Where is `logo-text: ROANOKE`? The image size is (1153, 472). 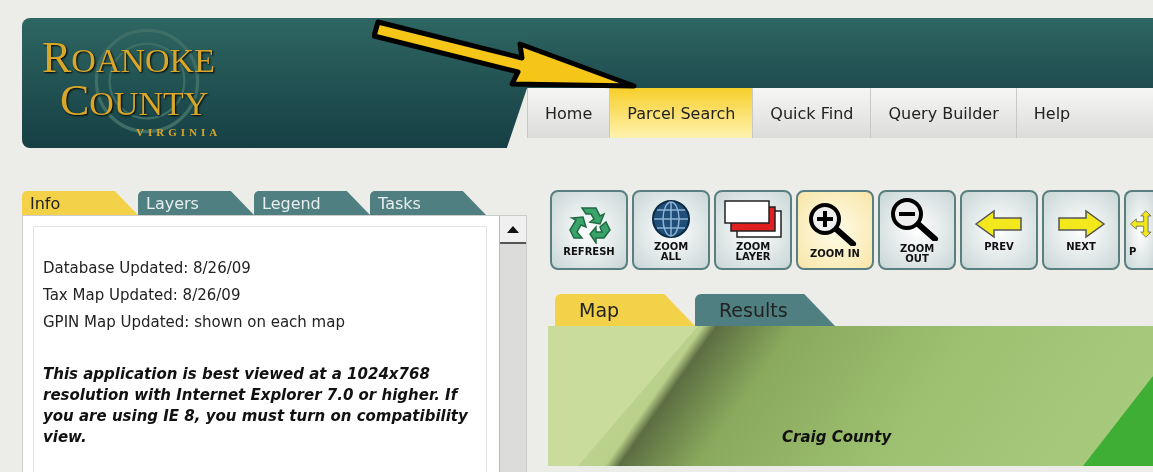
logo-text: ROANOKE is located at coordinates (129, 59).